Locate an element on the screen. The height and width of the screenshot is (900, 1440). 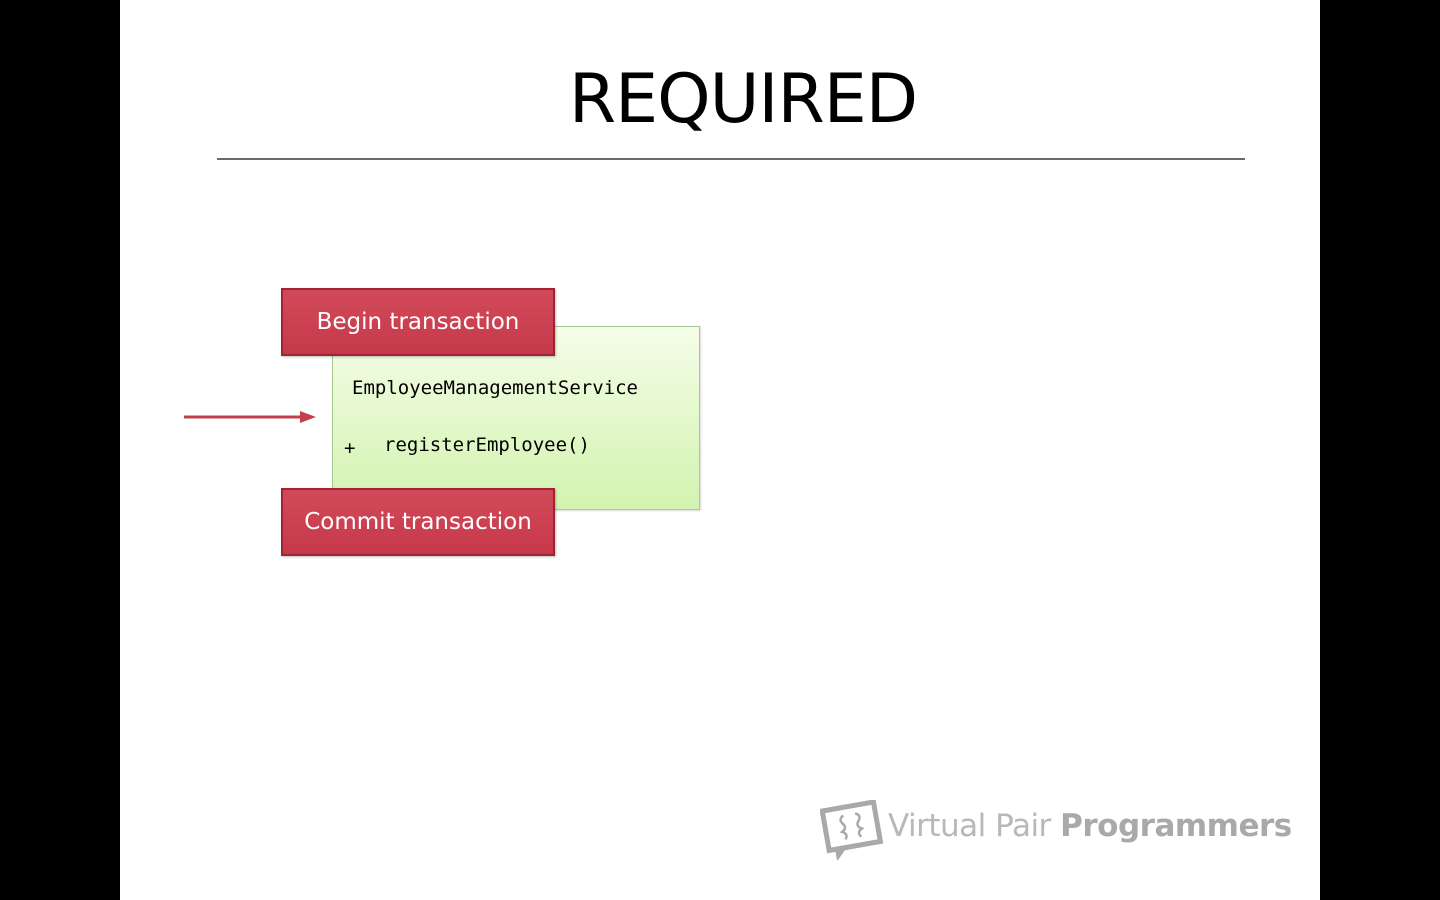
method-visibility: + is located at coordinates (350, 448).